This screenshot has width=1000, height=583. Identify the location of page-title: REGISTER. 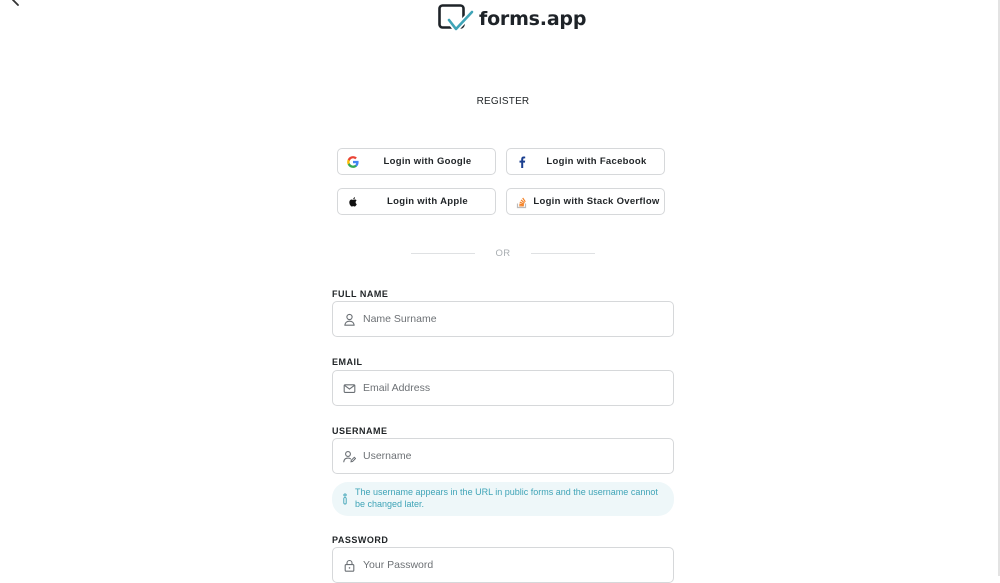
(503, 101).